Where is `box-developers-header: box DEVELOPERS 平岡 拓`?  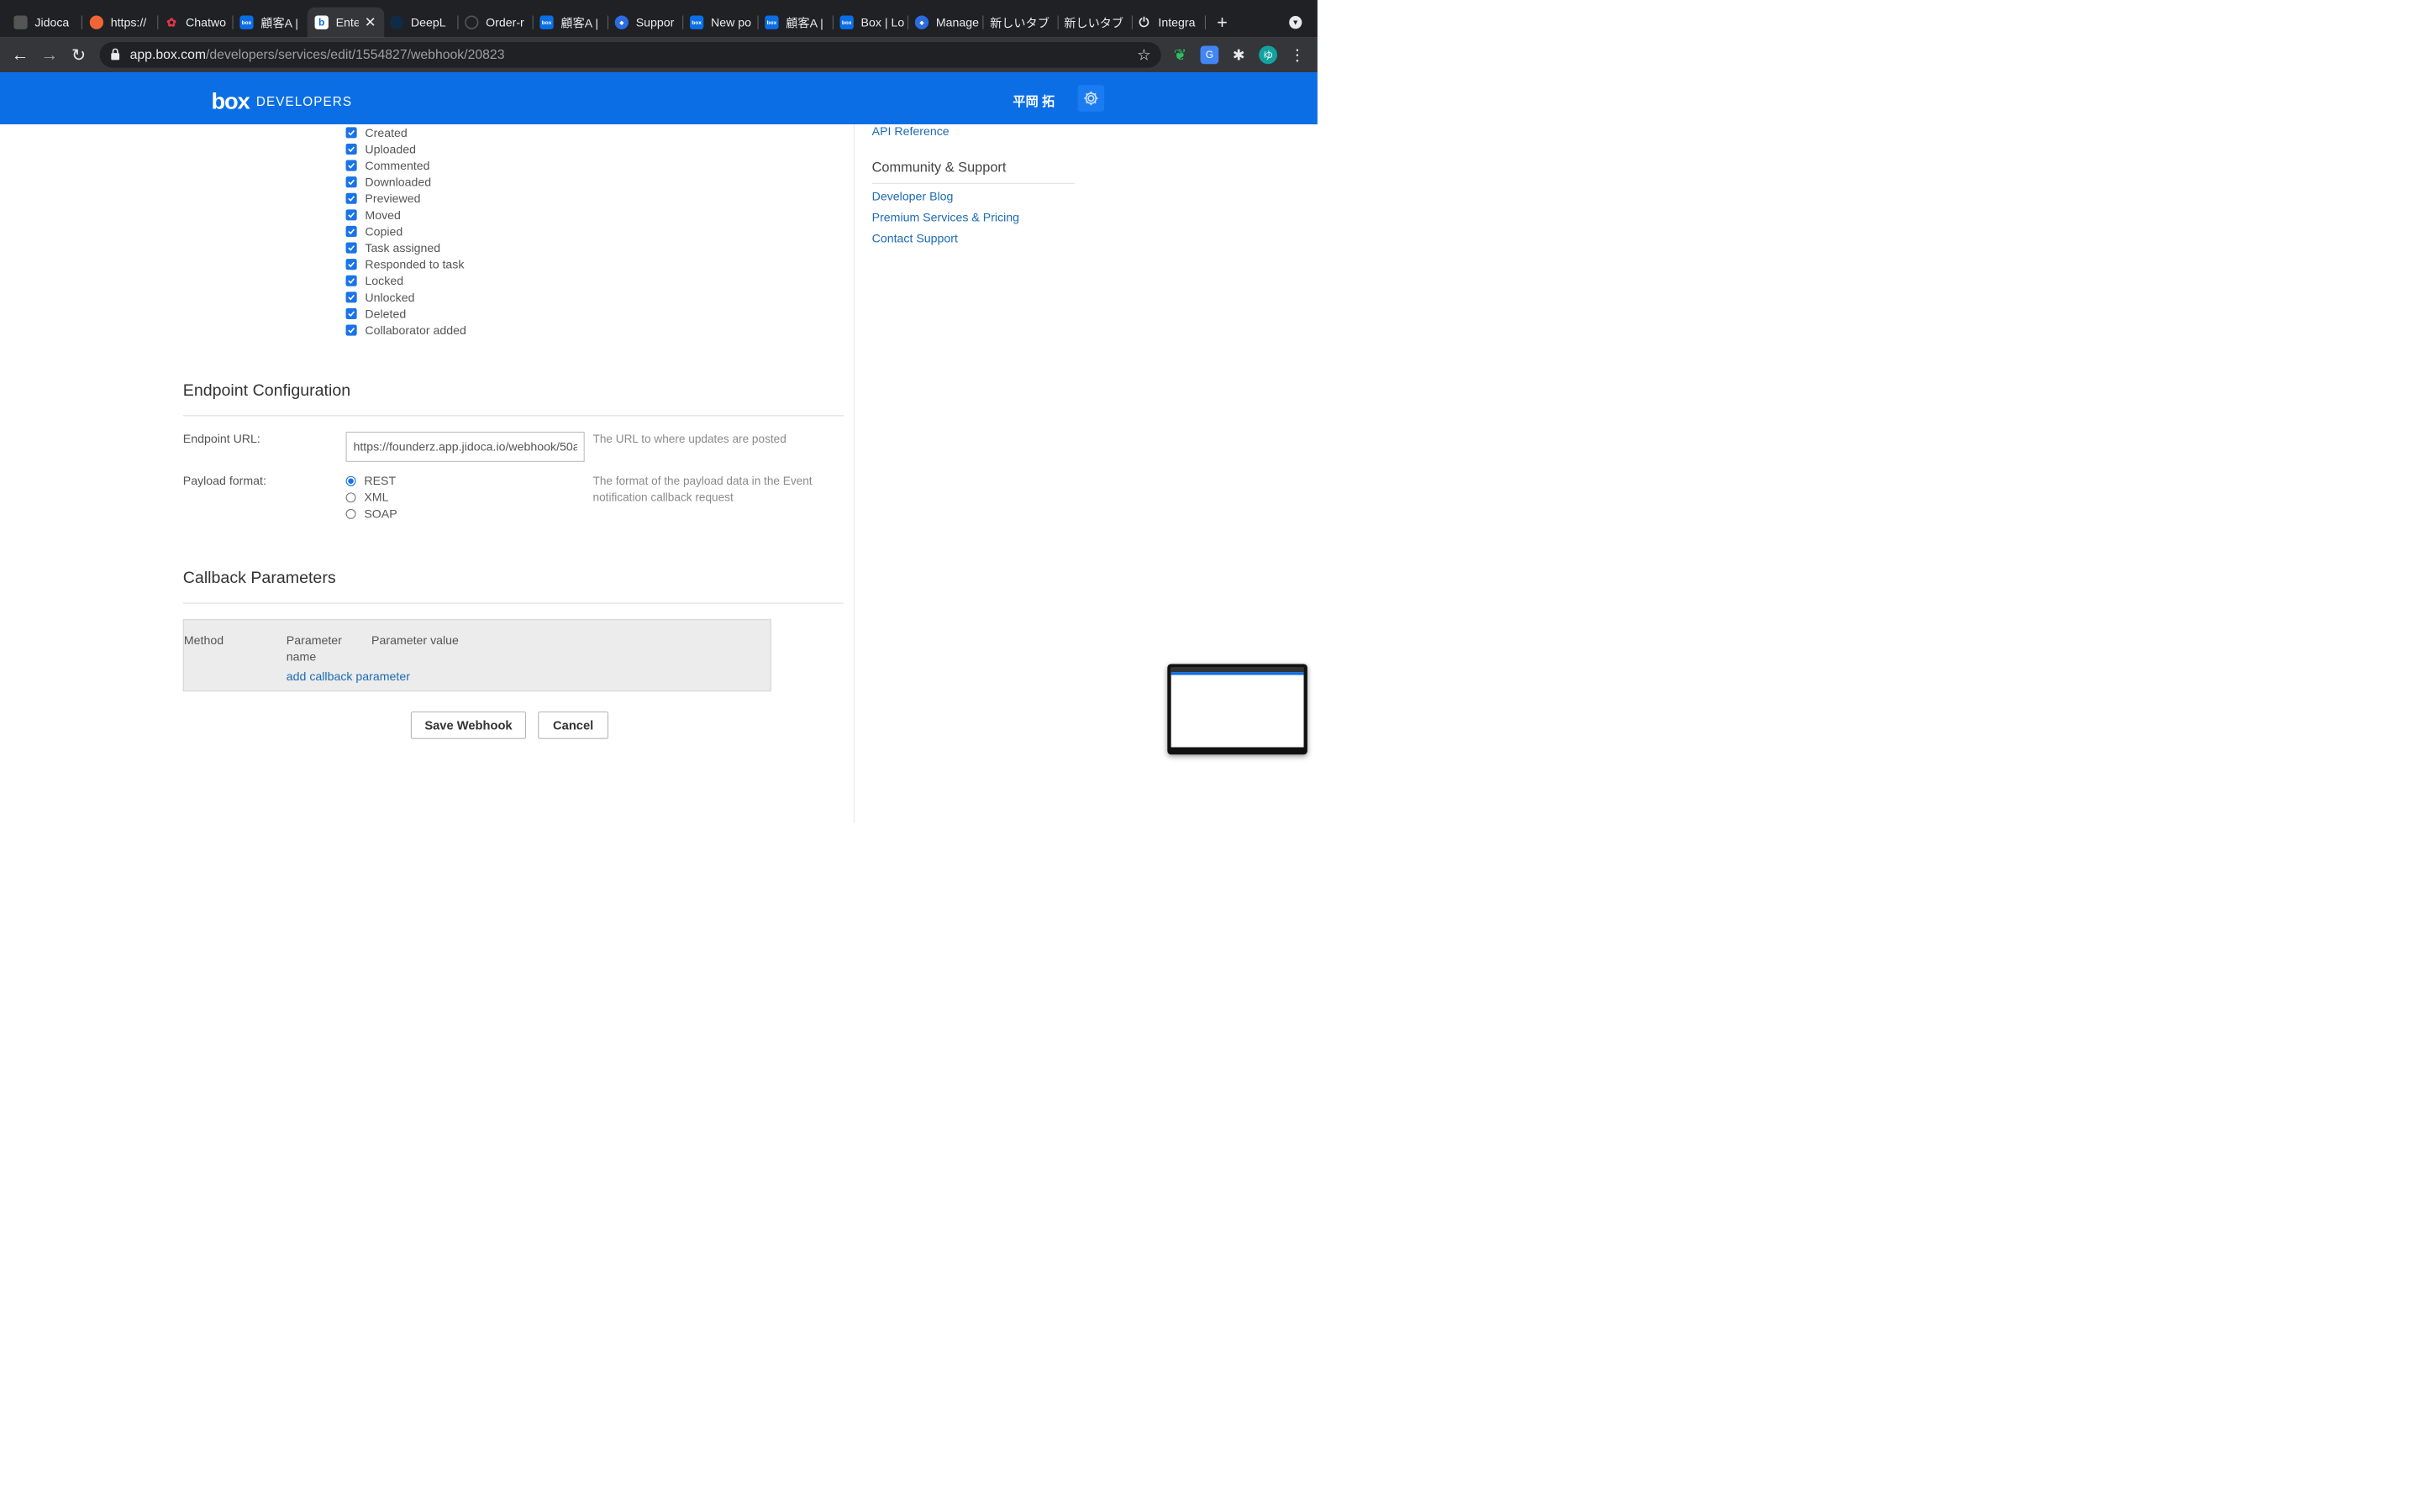 box-developers-header: box DEVELOPERS 平岡 拓 is located at coordinates (659, 98).